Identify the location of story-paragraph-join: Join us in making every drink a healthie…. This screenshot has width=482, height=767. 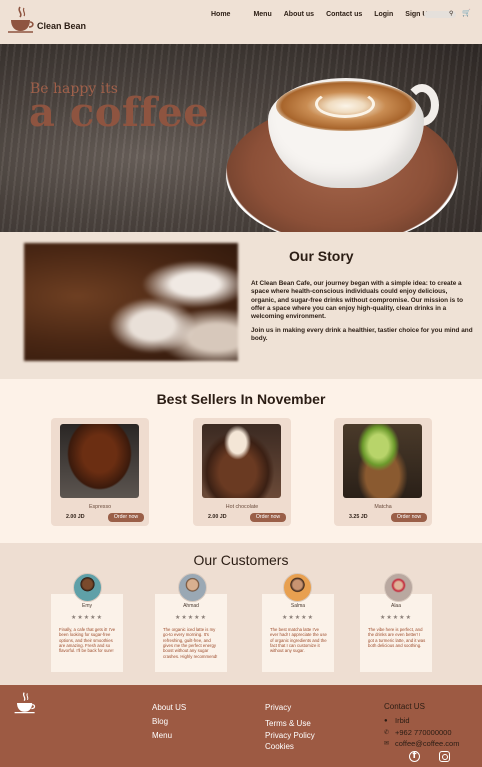
(362, 335).